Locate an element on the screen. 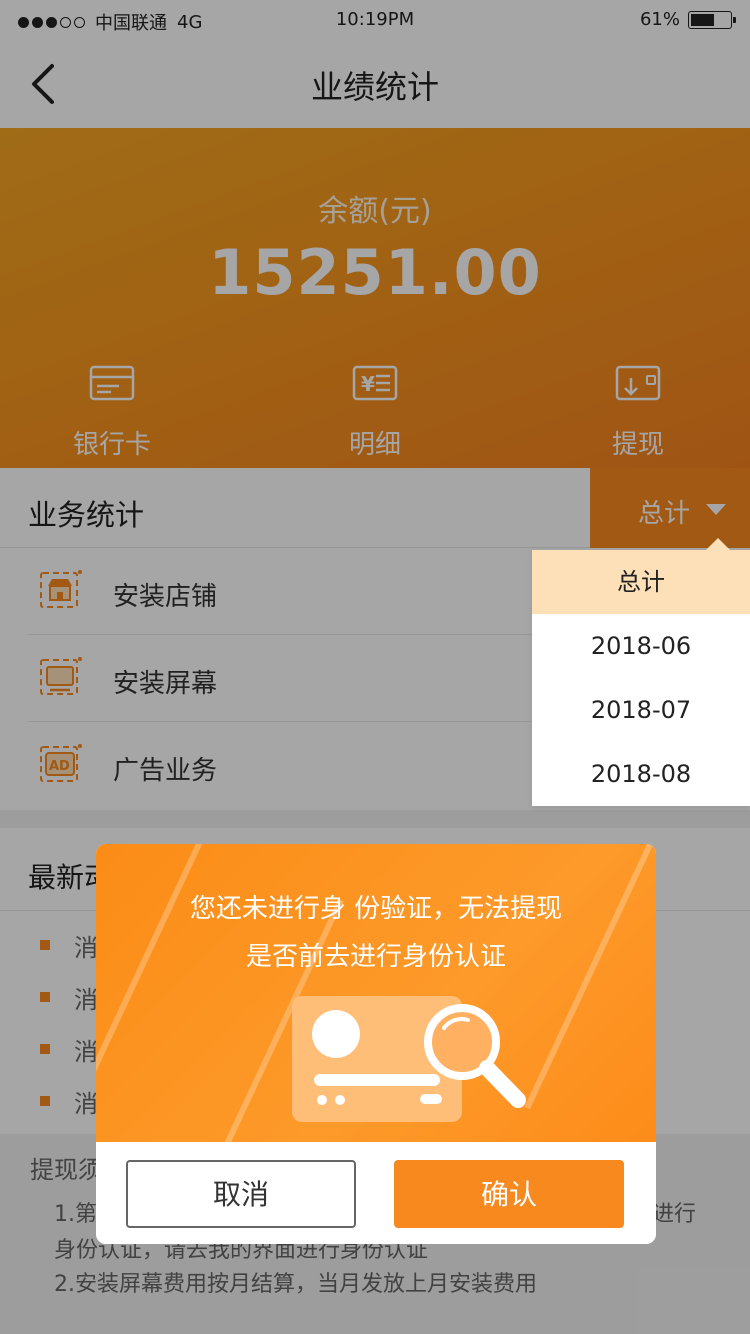  top-bar: 中国联通 4G 10:19PM 61% 业绩统计 is located at coordinates (375, 64).